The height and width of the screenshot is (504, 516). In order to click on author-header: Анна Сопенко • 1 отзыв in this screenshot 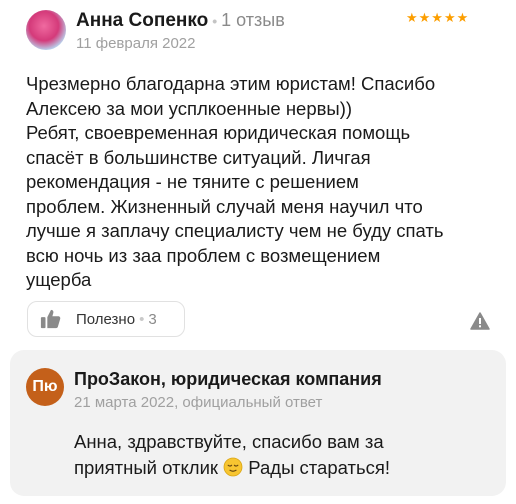, I will do `click(180, 21)`.